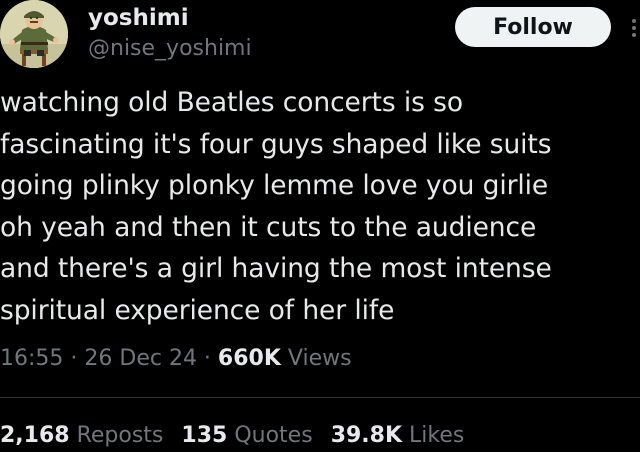  I want to click on follow-button: Follow, so click(533, 27).